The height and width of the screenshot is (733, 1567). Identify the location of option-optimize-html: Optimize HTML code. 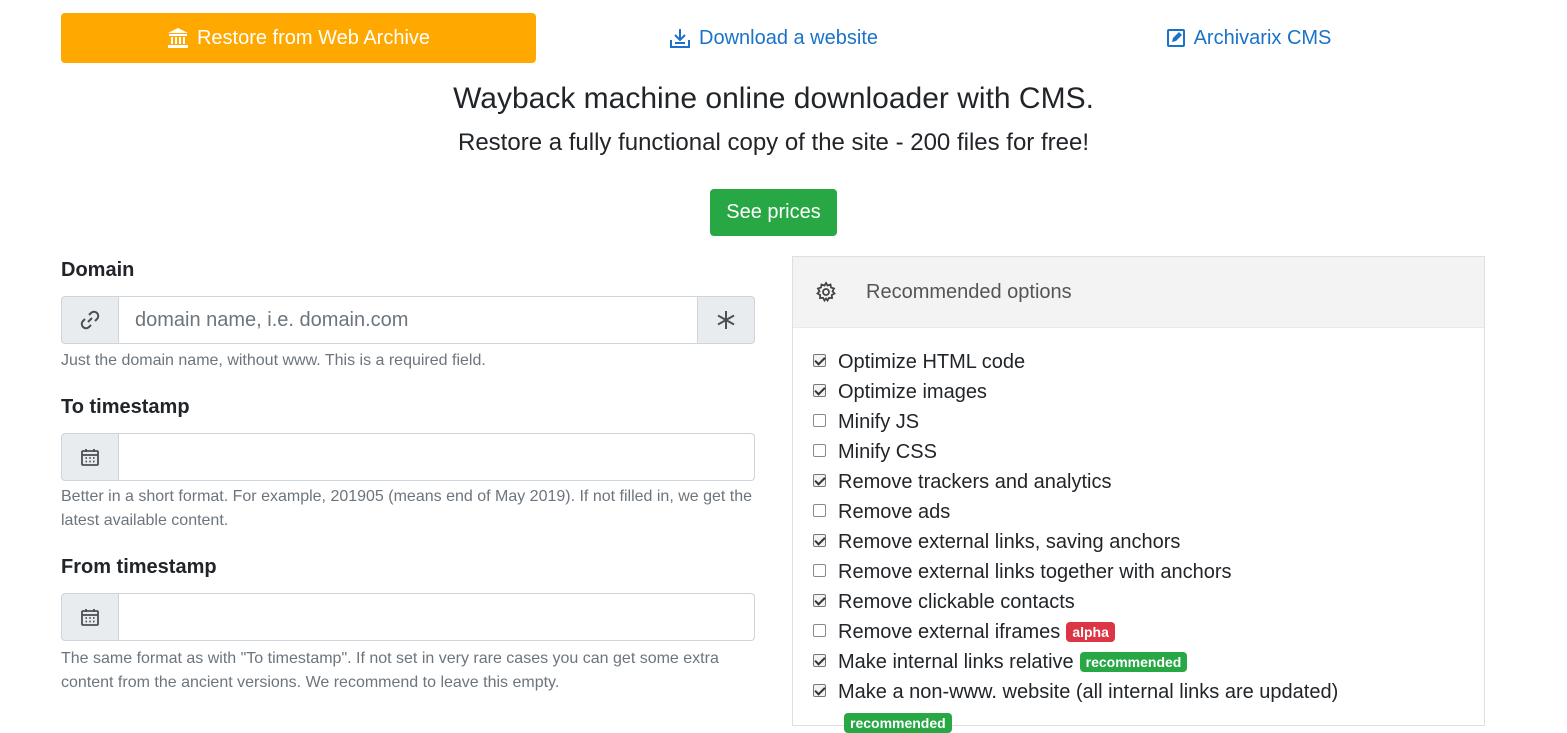
(1143, 362).